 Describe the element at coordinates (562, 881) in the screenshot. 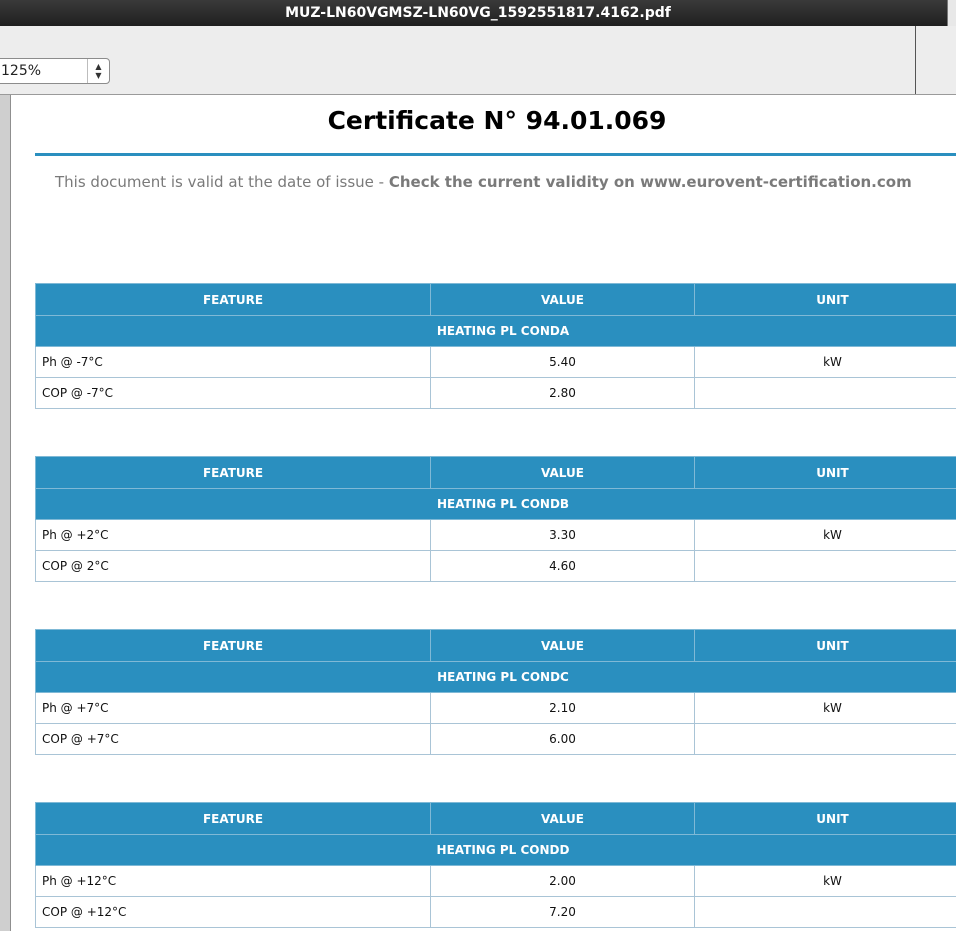

I see `value-cell: 2.00` at that location.